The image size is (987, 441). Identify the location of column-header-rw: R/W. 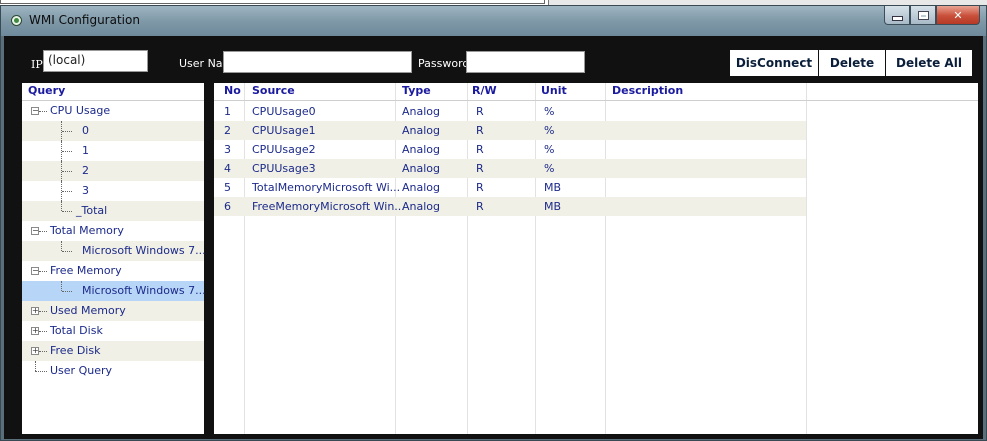
(484, 91).